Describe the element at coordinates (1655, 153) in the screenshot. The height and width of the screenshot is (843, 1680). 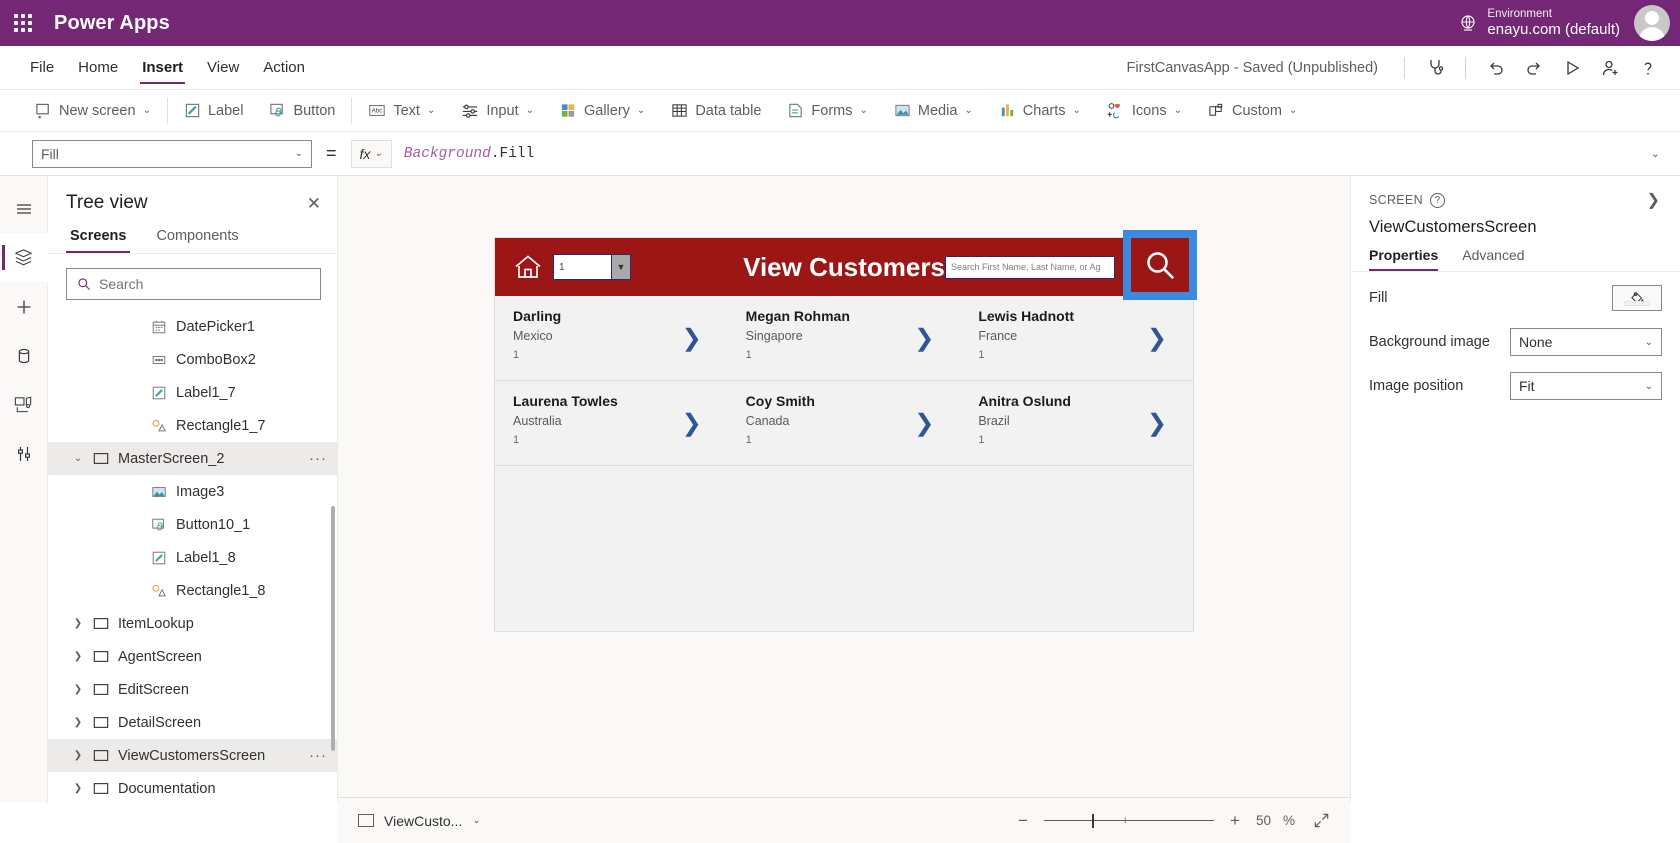
I see `formula-expand-button: ⌄` at that location.